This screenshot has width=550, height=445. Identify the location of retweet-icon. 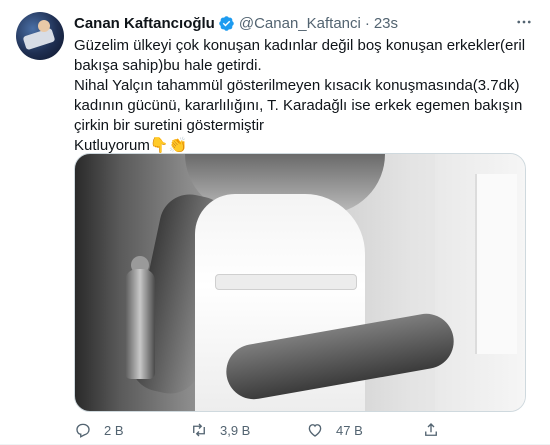
(199, 430).